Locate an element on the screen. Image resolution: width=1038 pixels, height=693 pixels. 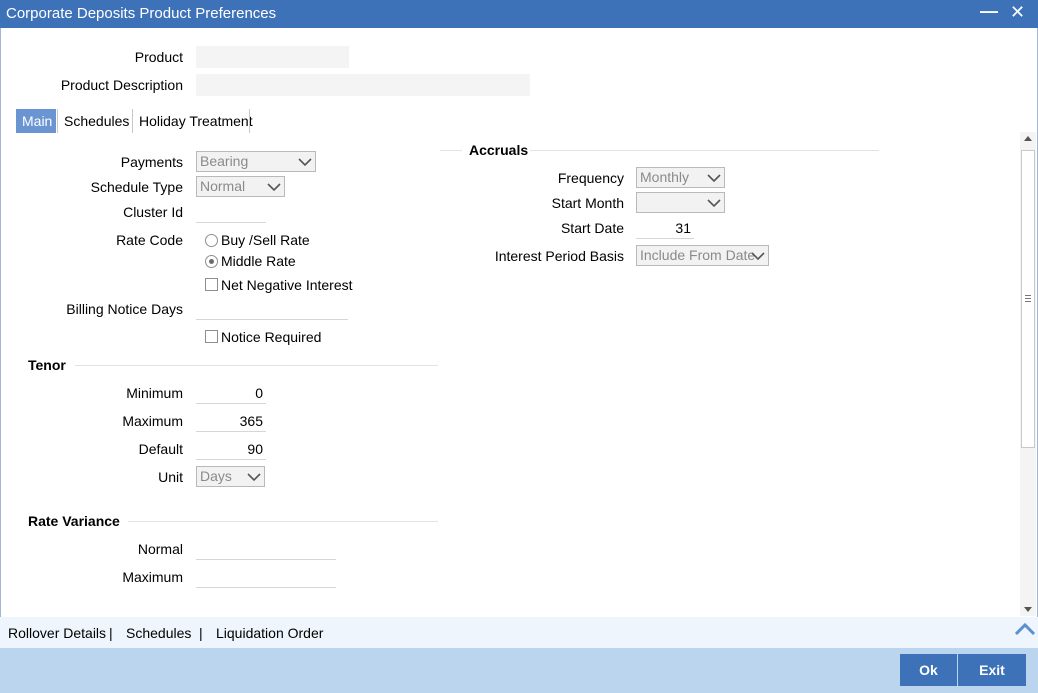
cluster-id-label: Cluster Id is located at coordinates (153, 212).